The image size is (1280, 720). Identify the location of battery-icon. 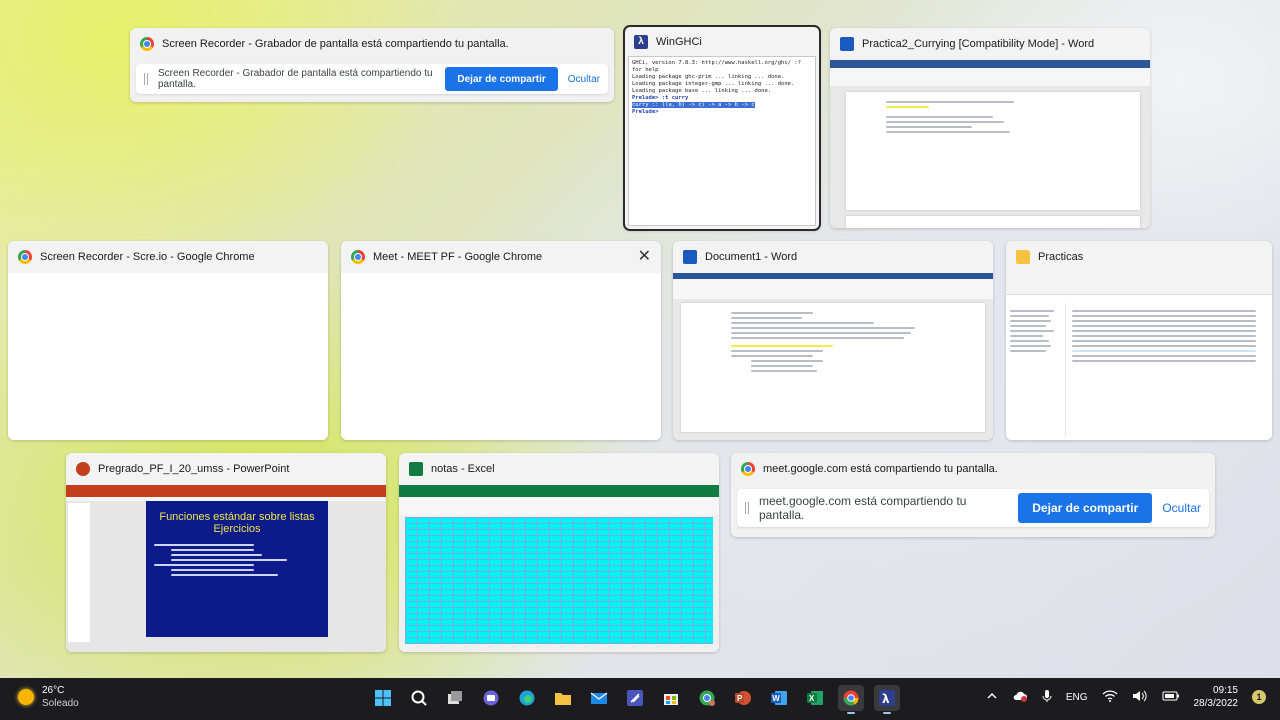
(1171, 697).